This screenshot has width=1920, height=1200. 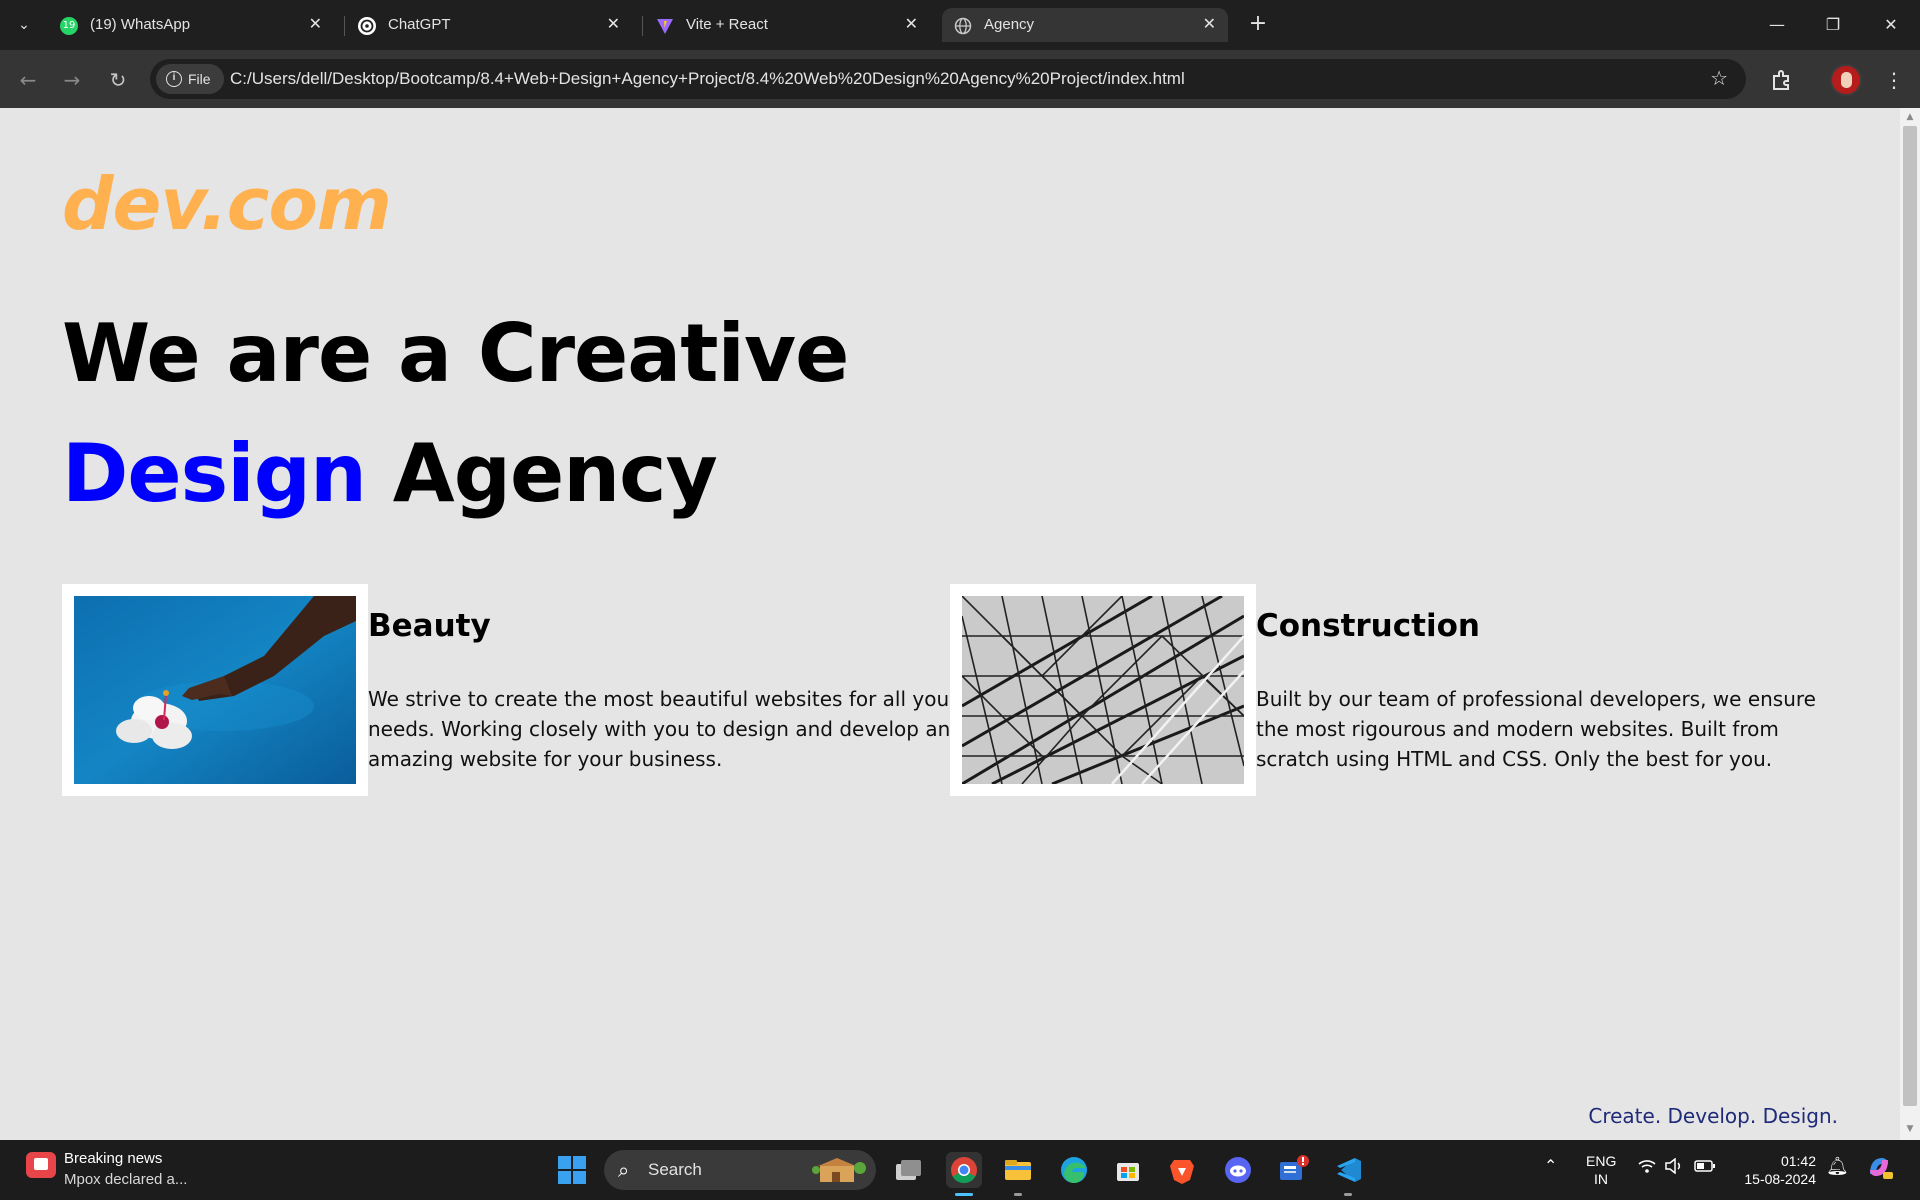 I want to click on file-explorer-running-indicator, so click(x=1018, y=1194).